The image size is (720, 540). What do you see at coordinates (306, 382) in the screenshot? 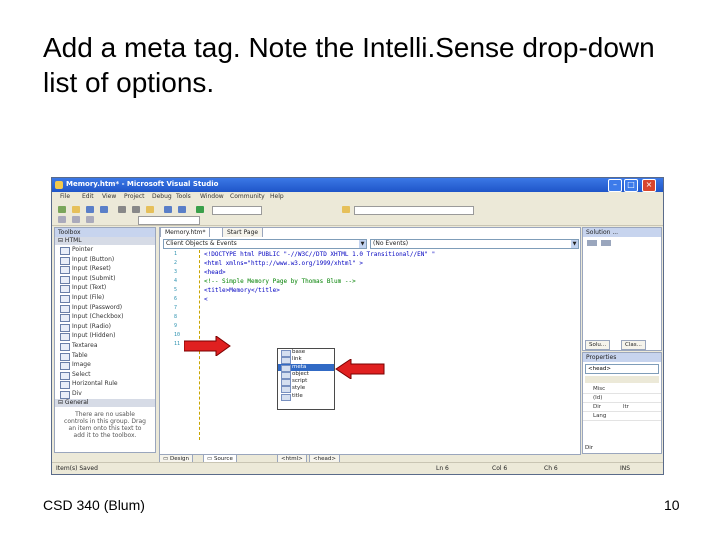
I see `dropdown-item-script: script` at bounding box center [306, 382].